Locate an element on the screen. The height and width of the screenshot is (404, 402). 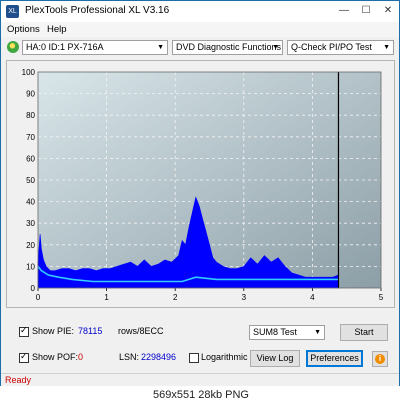
y-tick-label: 40 is located at coordinates (30, 202).